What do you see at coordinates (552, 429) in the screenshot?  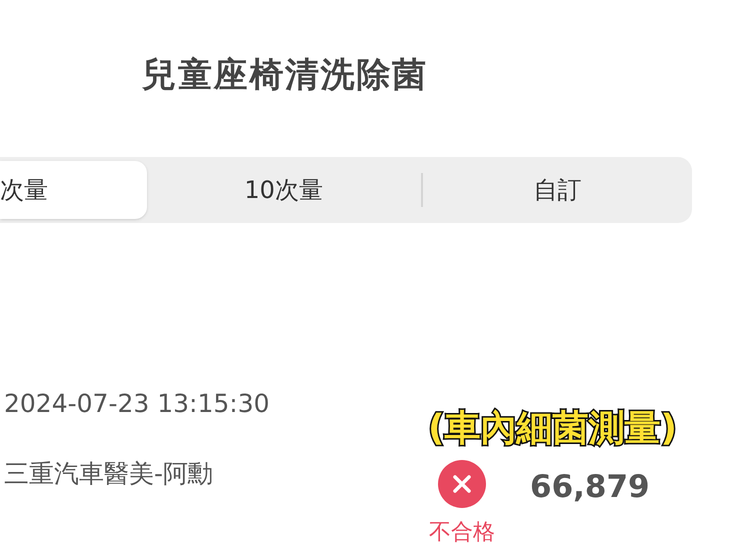 I see `video-caption: (車內細菌測量)` at bounding box center [552, 429].